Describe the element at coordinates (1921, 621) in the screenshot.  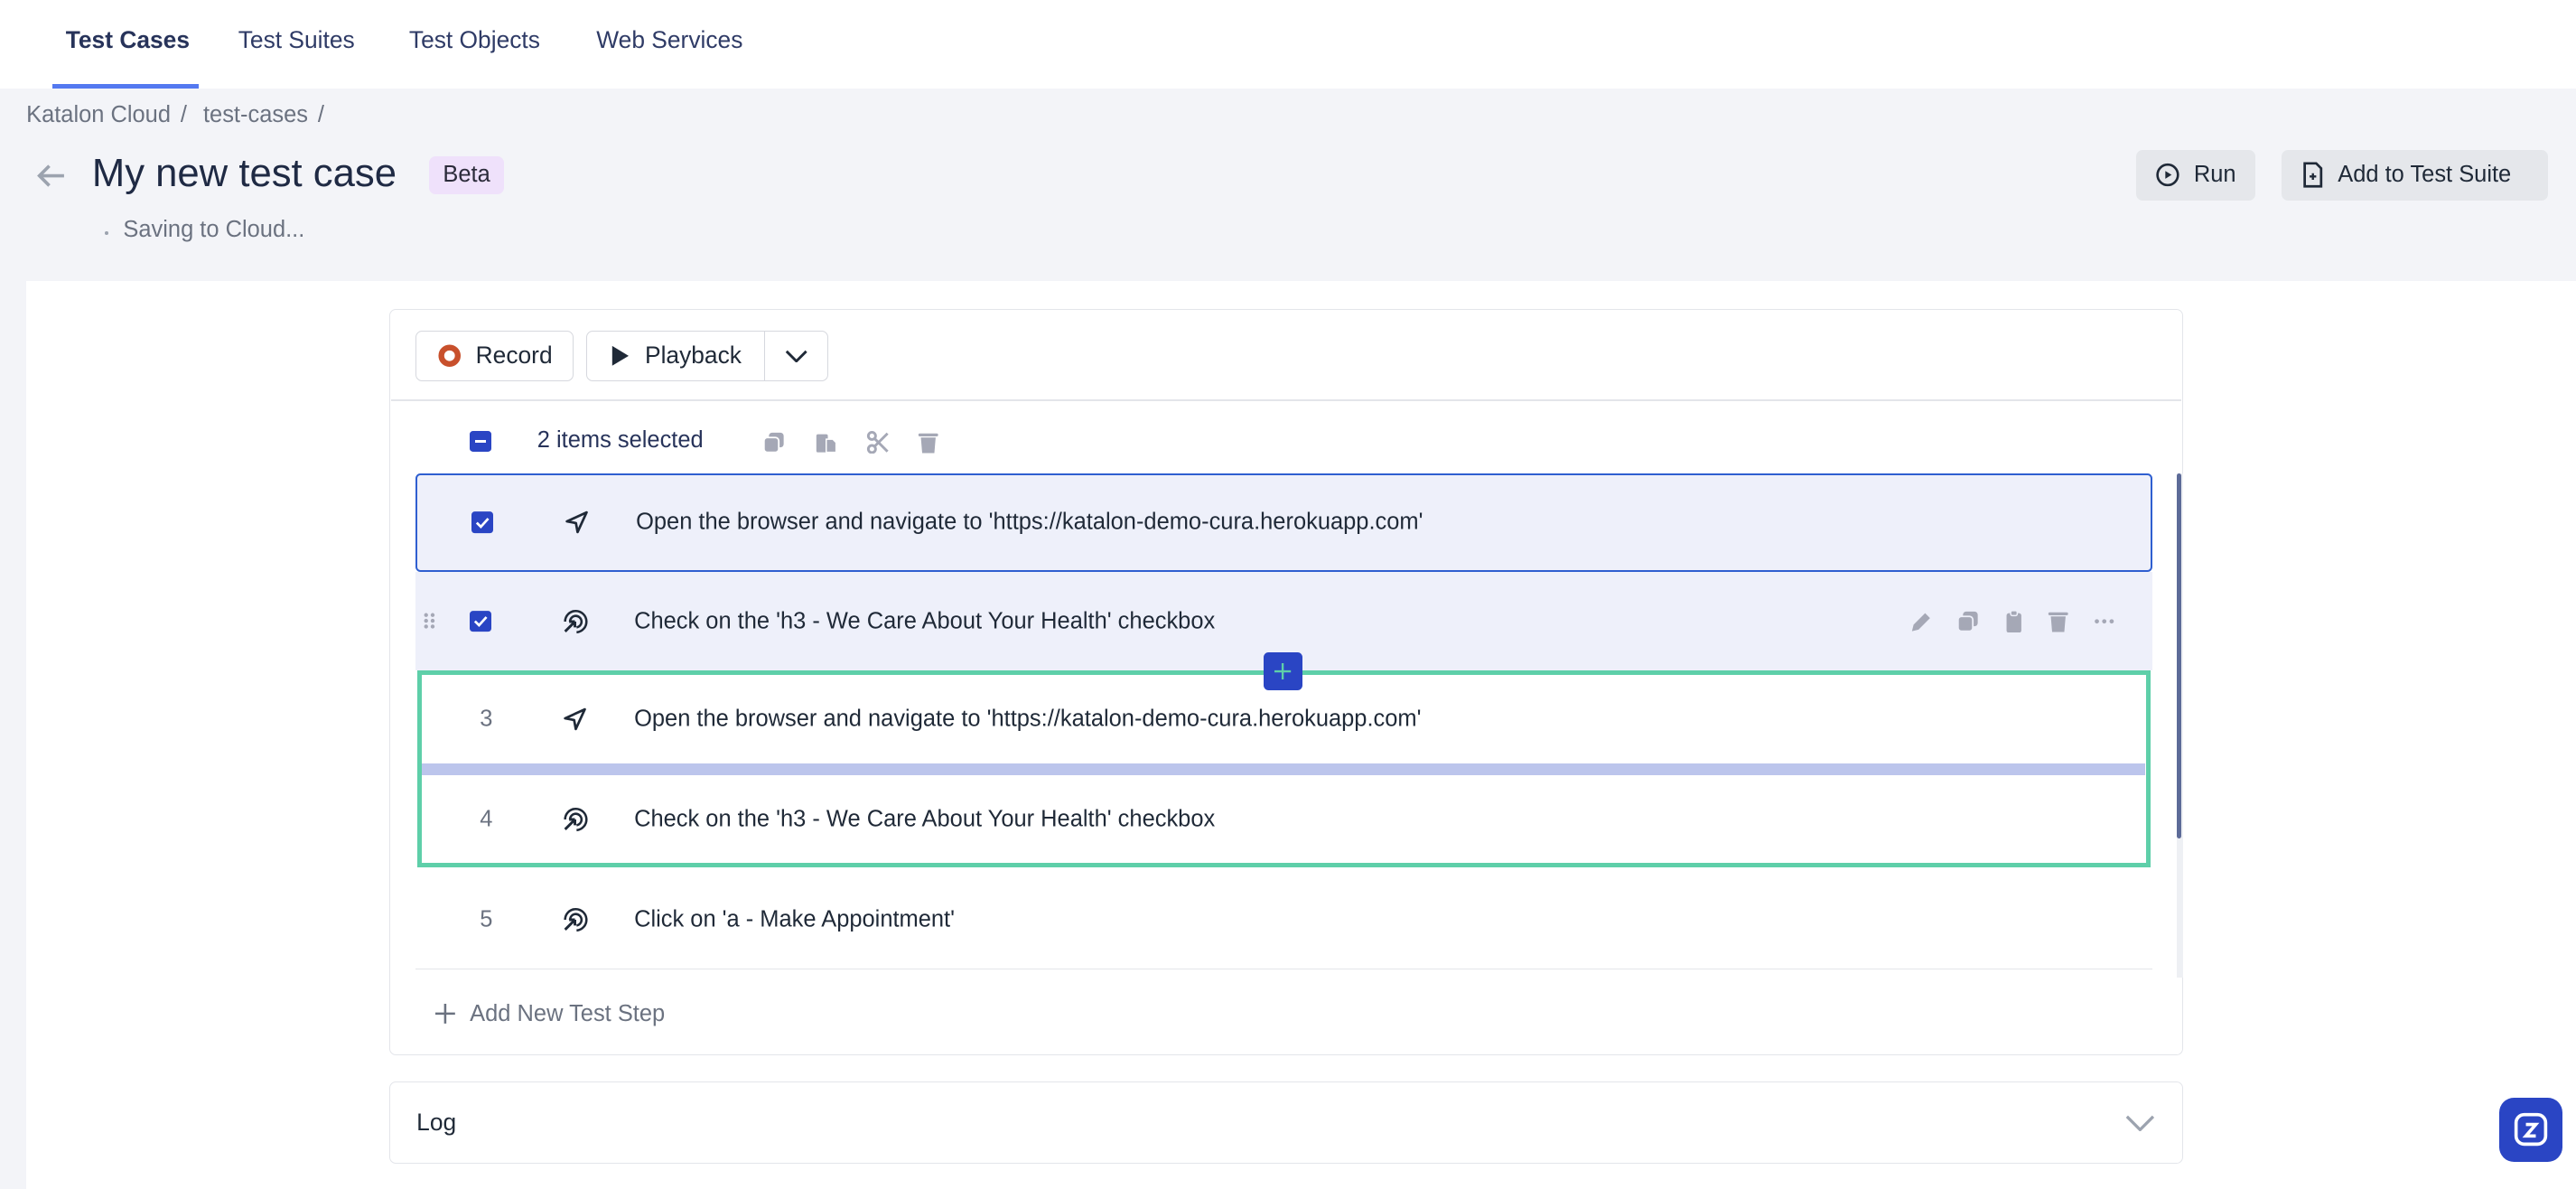
I see `edit-icon` at that location.